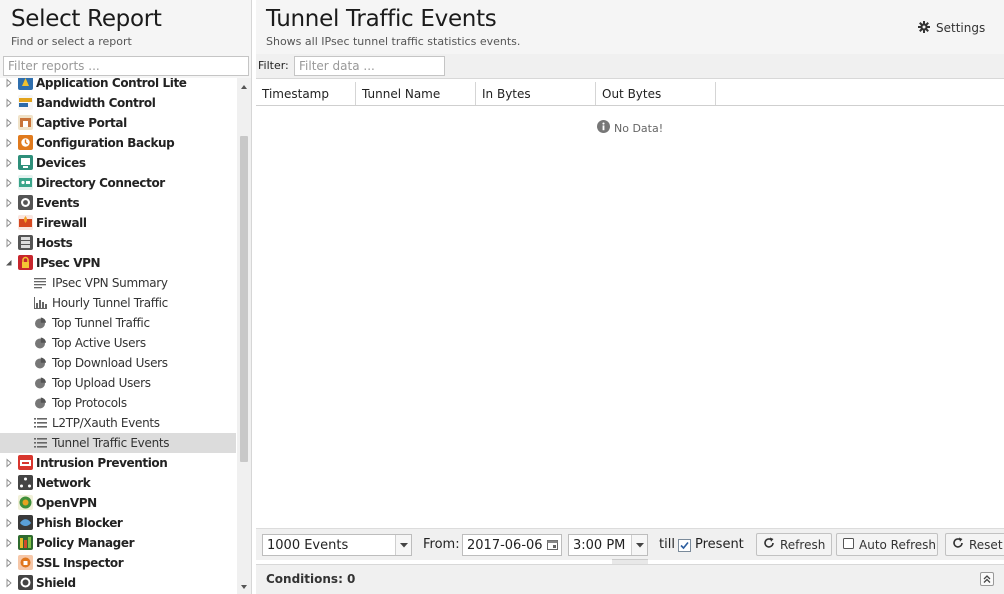 This screenshot has width=1004, height=594. What do you see at coordinates (118, 243) in the screenshot?
I see `category-hosts: Hosts` at bounding box center [118, 243].